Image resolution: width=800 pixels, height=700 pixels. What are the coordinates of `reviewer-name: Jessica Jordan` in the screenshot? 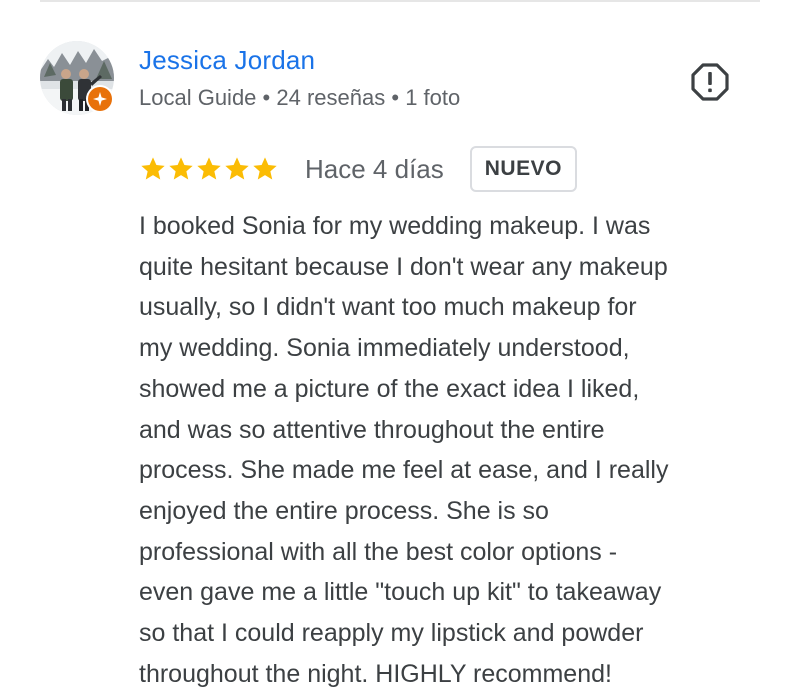 It's located at (227, 60).